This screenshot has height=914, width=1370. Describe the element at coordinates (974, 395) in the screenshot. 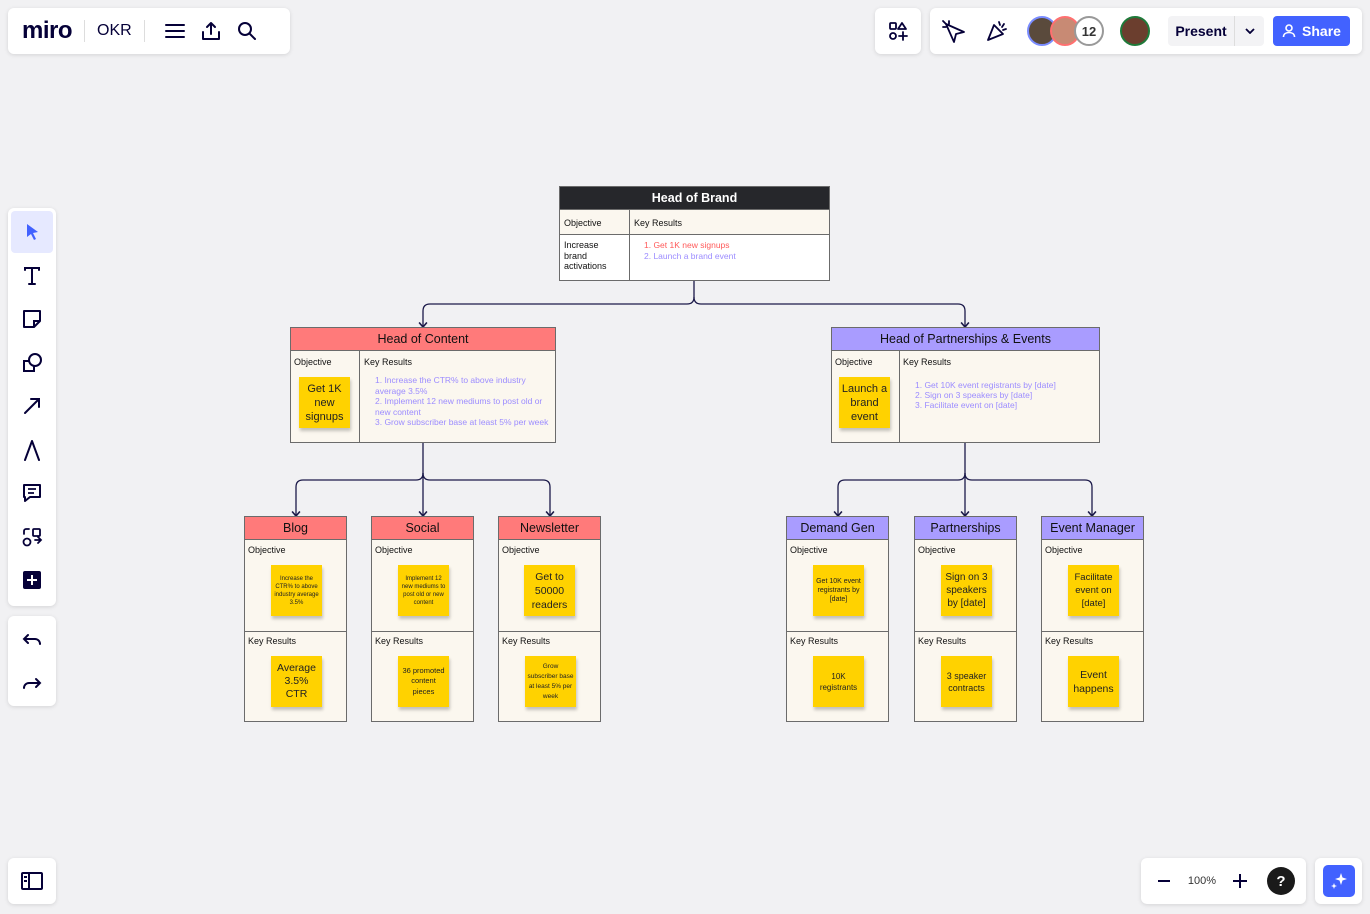

I see `key-result-item: 2. Sign on 3 speakers by [date]` at that location.